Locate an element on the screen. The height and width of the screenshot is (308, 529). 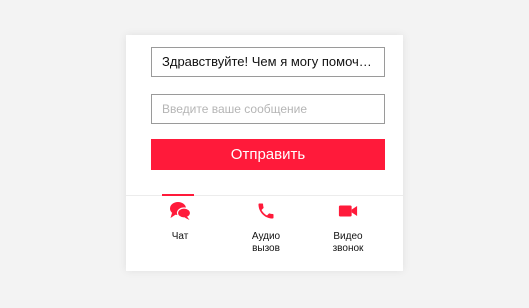
tab-chat: Чат is located at coordinates (180, 231).